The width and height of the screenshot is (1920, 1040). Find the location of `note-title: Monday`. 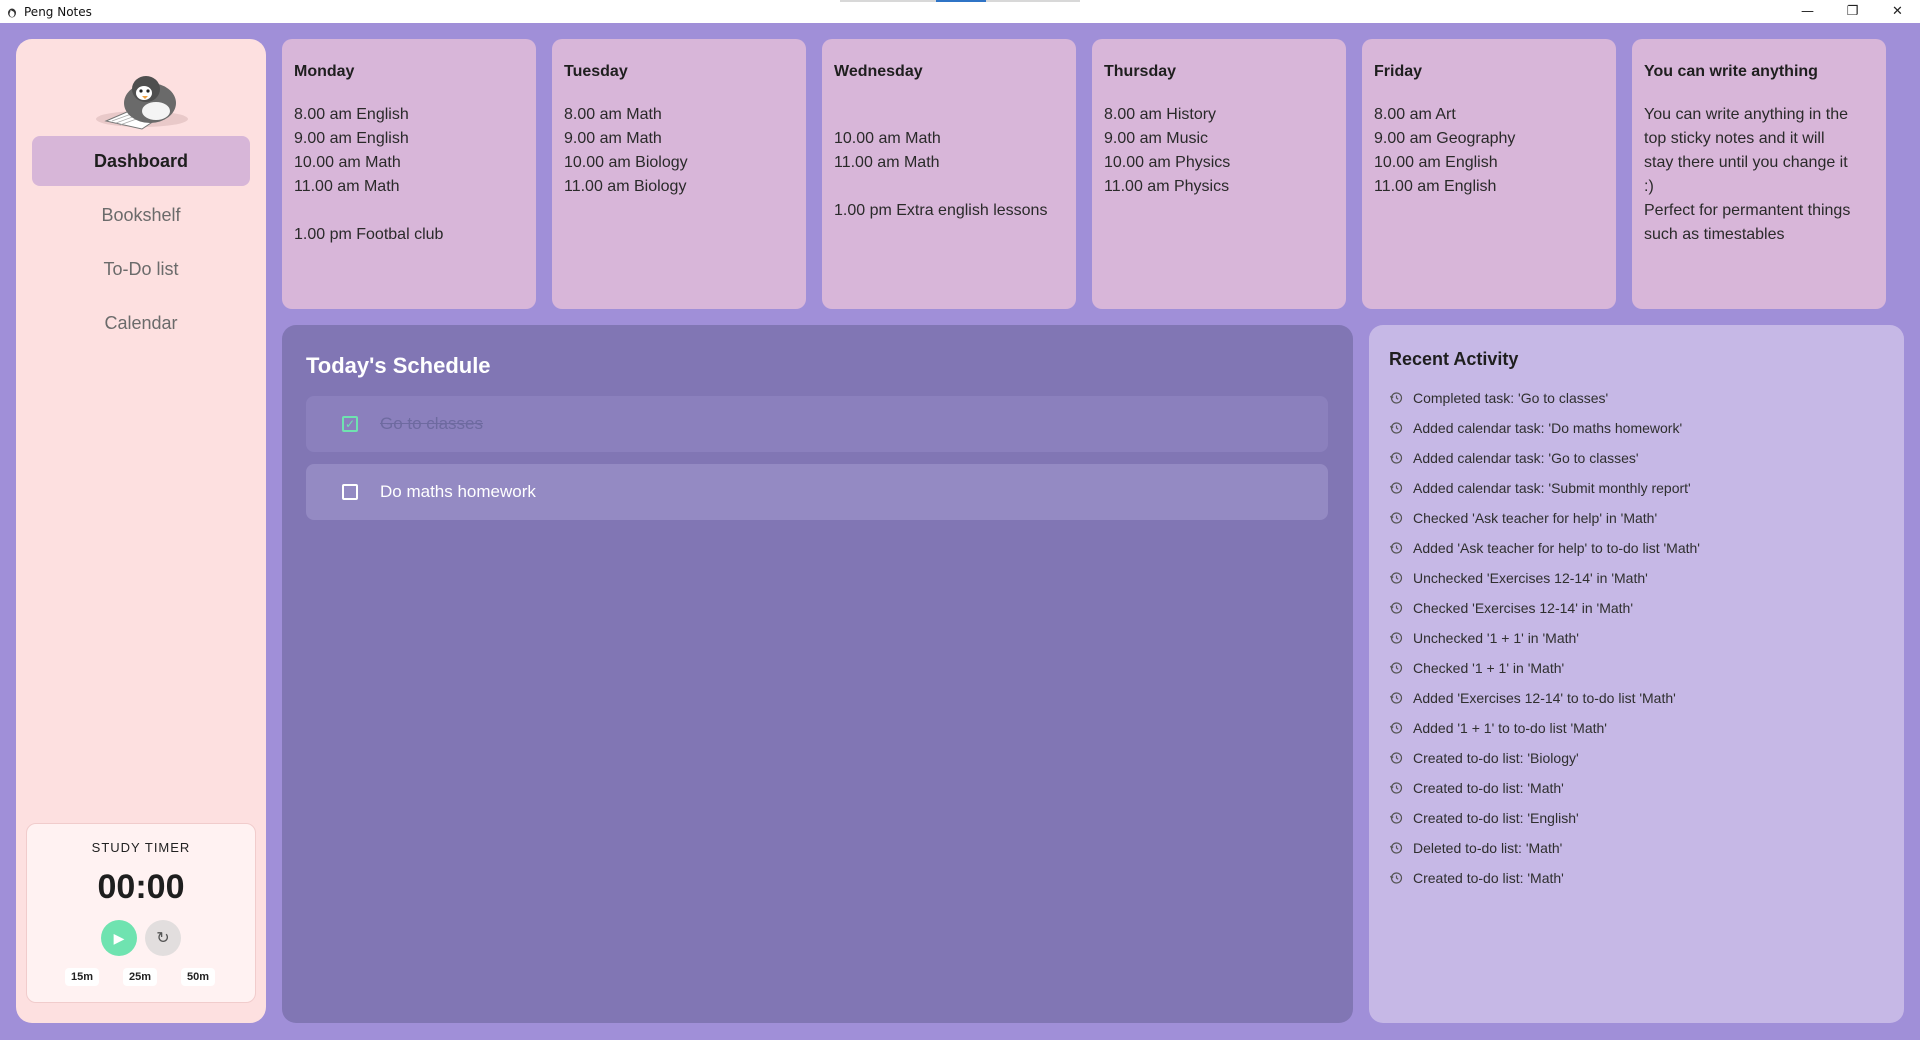

note-title: Monday is located at coordinates (324, 71).